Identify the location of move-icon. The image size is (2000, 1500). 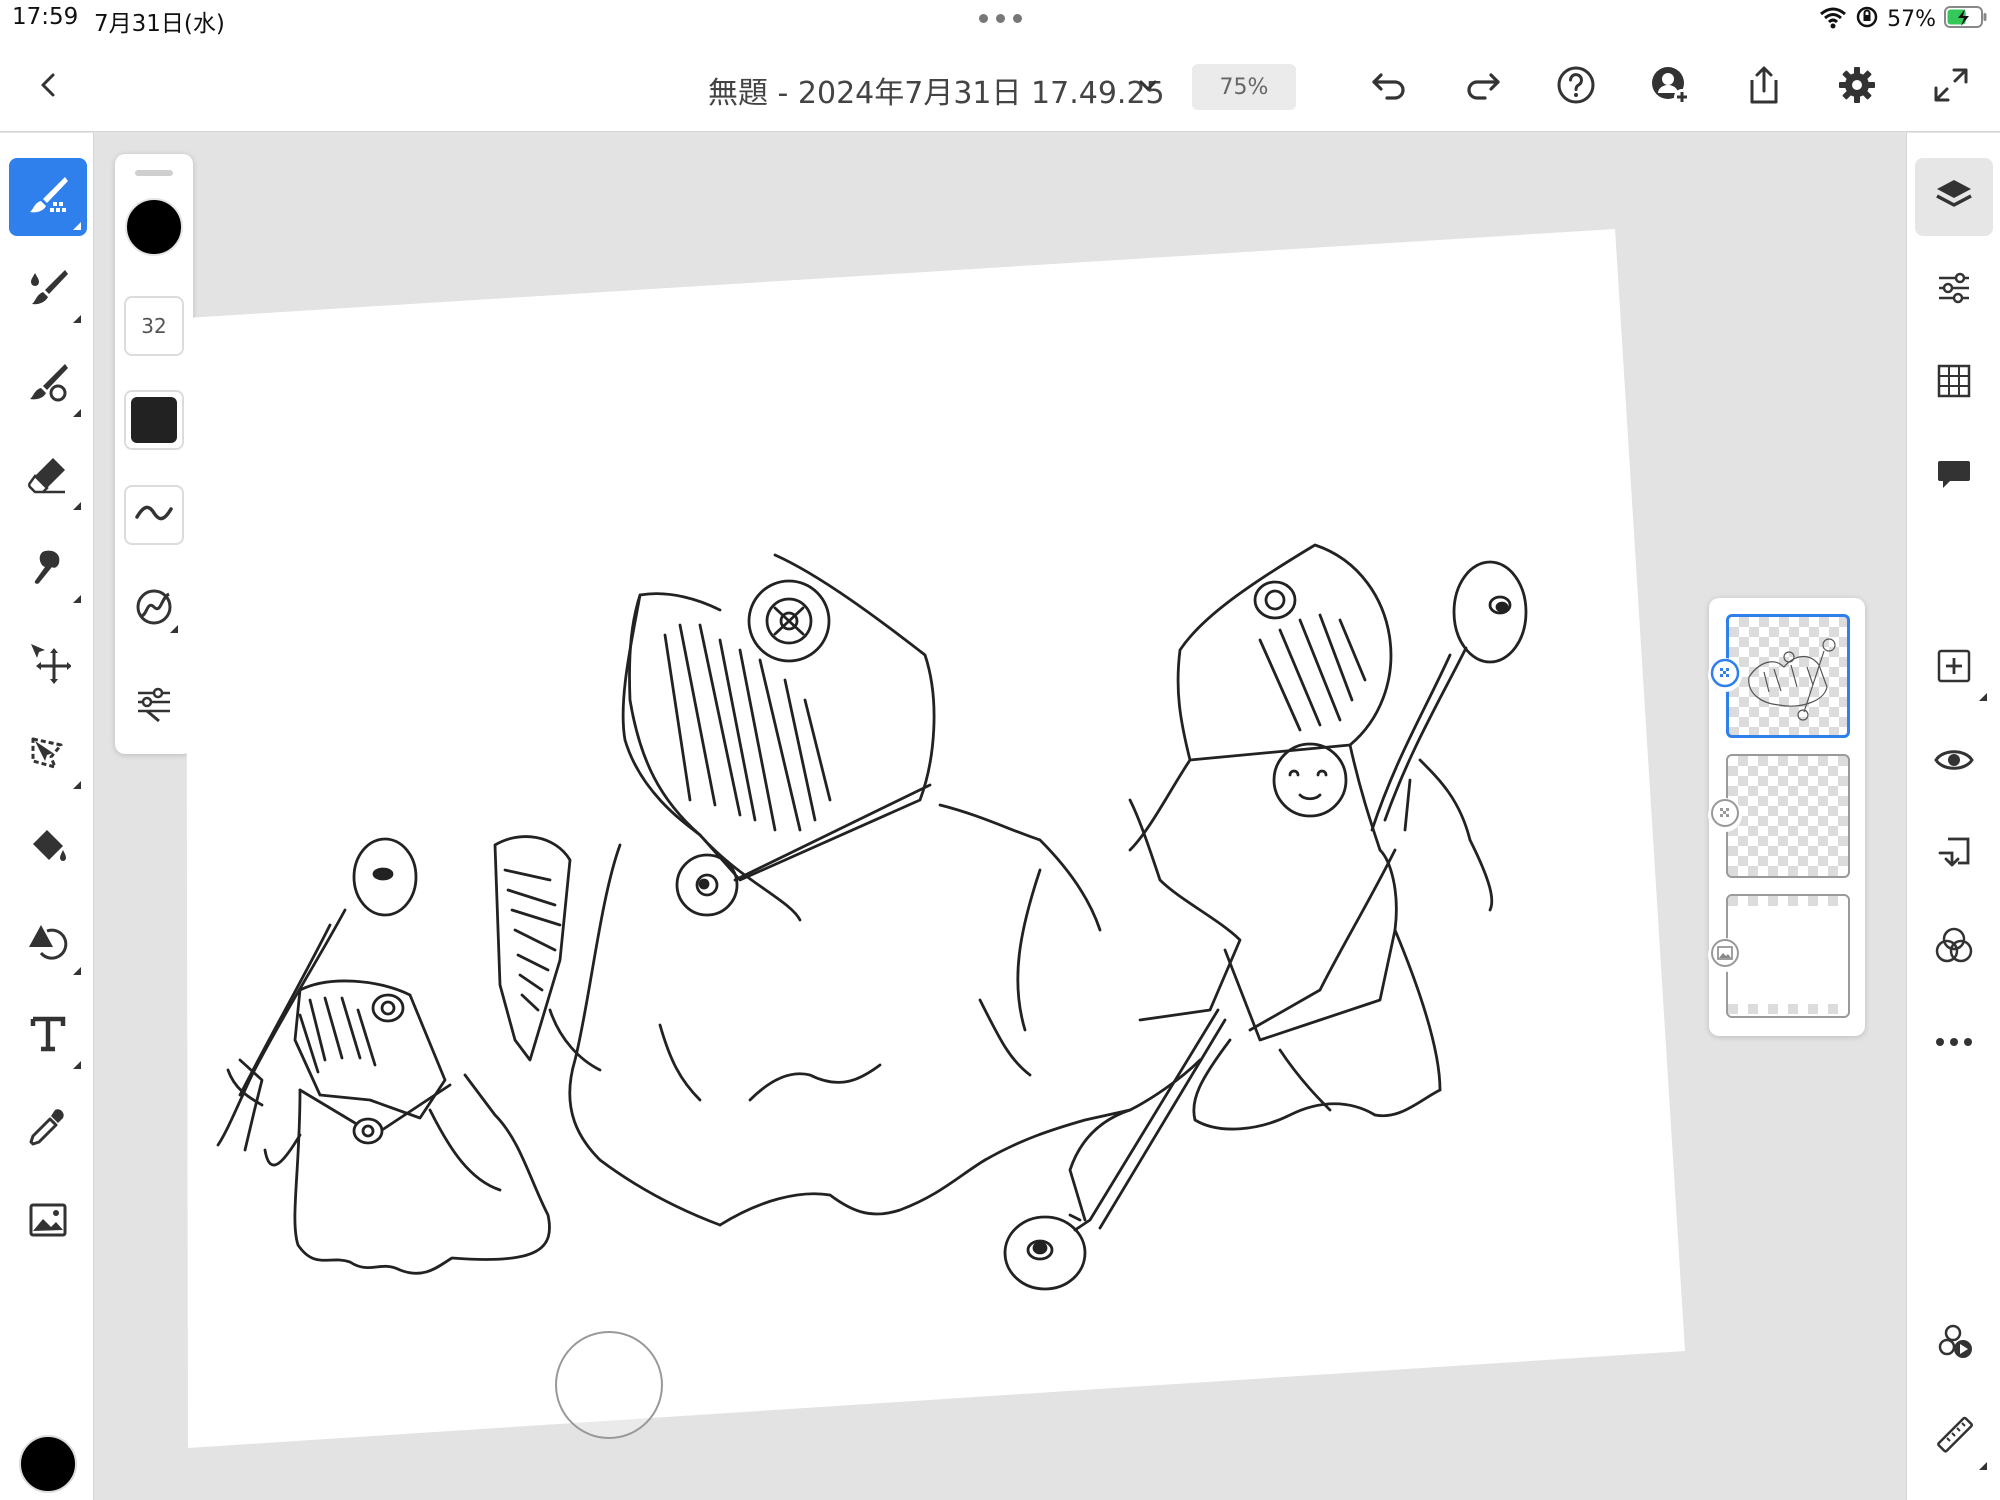
(48, 663).